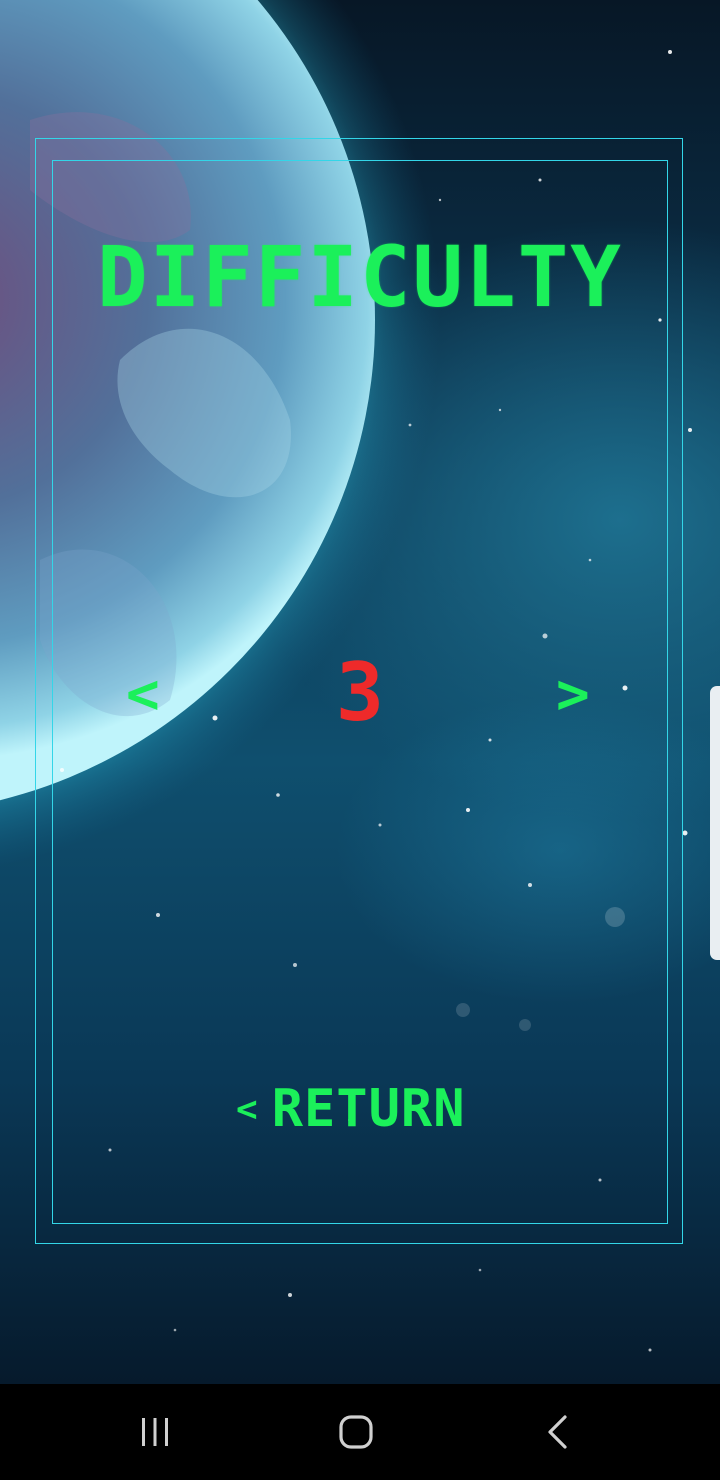  Describe the element at coordinates (573, 695) in the screenshot. I see `increase-difficulty-button: >` at that location.